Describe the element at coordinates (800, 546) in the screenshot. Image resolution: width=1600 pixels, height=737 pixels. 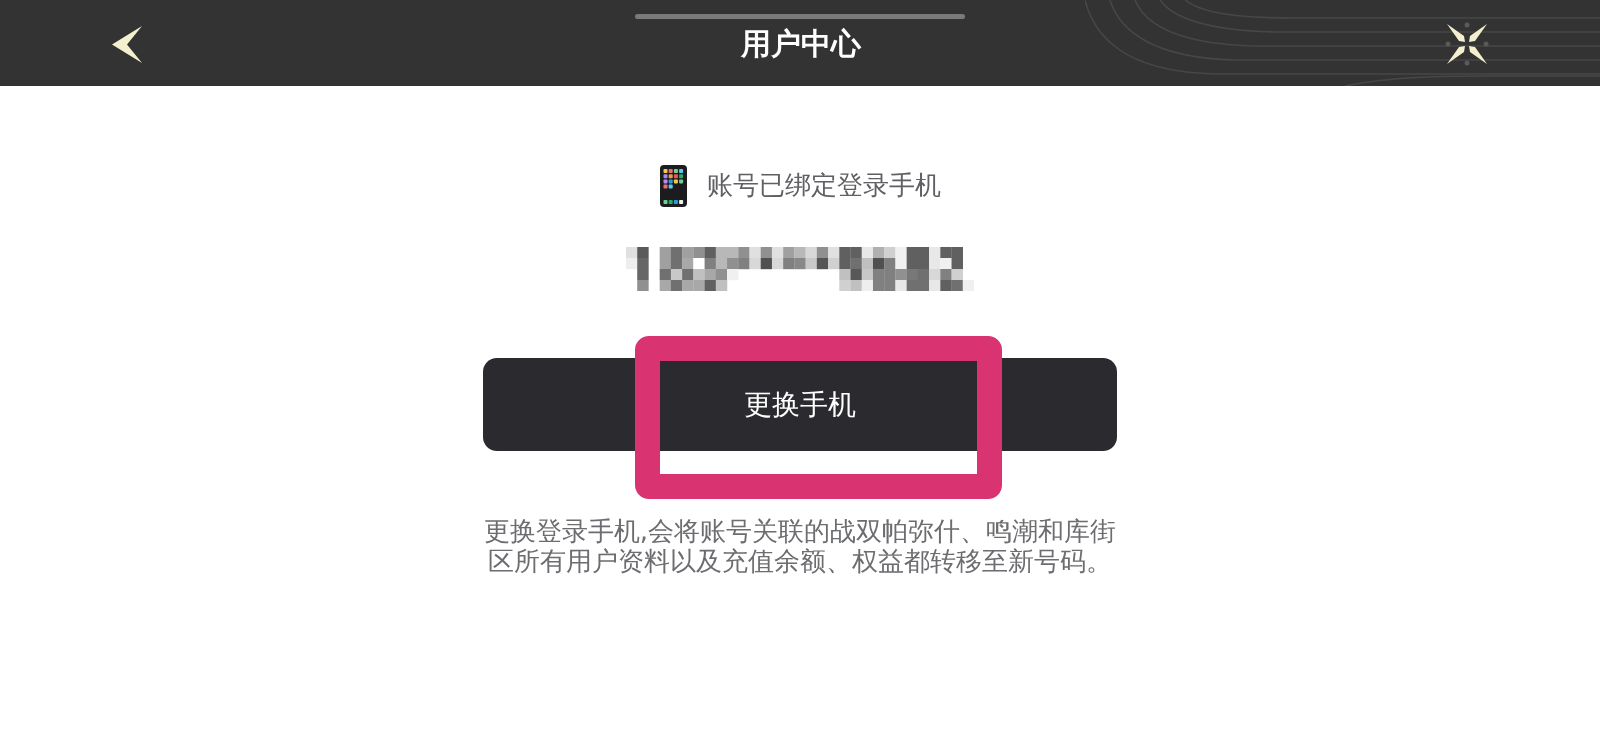
I see `change-phone-note: 更换登录手机,会将账号关联的战双帕弥什、鸣潮和库街区所有用户资料以及充值余额、权益都转移至新号码。` at that location.